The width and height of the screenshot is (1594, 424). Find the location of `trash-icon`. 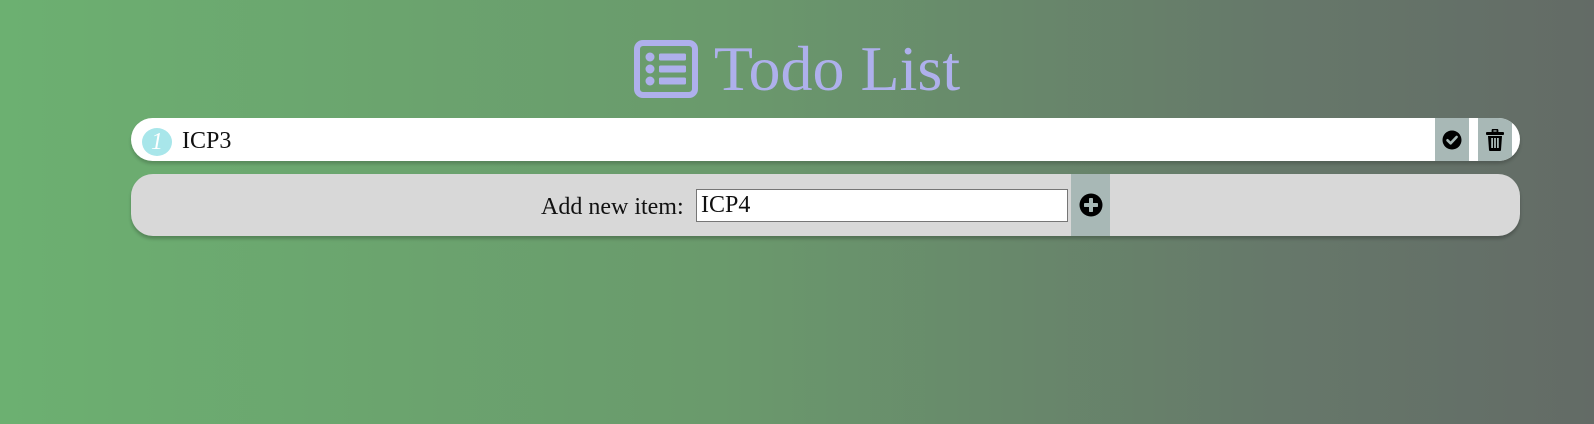

trash-icon is located at coordinates (1495, 139).